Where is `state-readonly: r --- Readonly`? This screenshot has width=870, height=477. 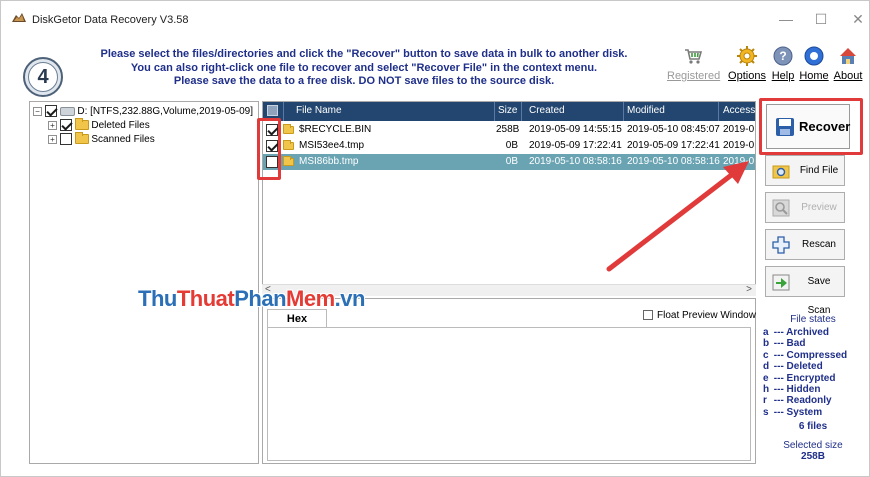 state-readonly: r --- Readonly is located at coordinates (797, 401).